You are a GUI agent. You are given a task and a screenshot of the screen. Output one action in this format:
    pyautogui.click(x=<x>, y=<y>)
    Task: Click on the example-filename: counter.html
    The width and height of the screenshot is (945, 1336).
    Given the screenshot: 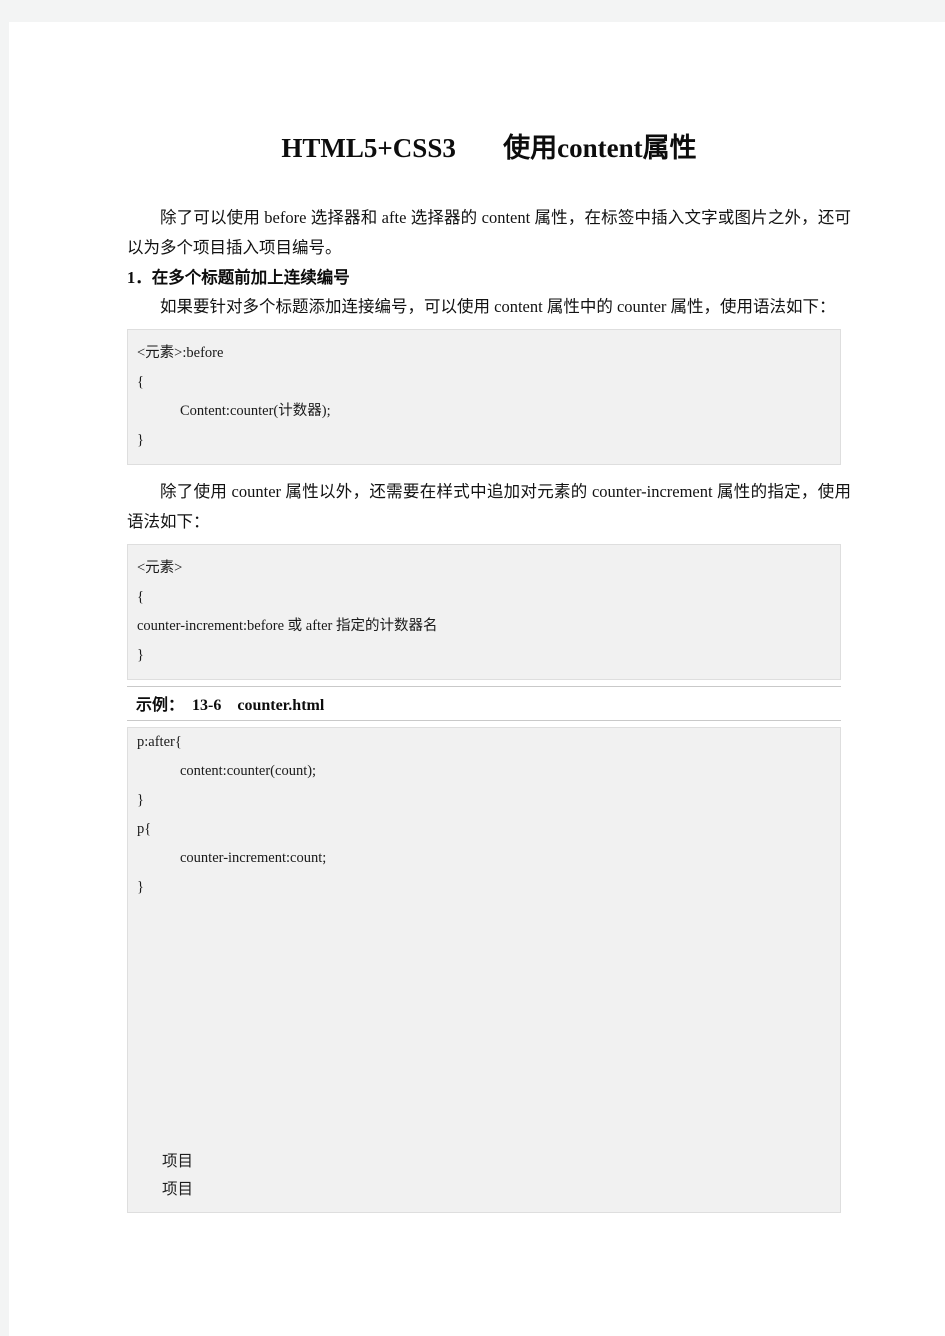 What is the action you would take?
    pyautogui.click(x=281, y=706)
    